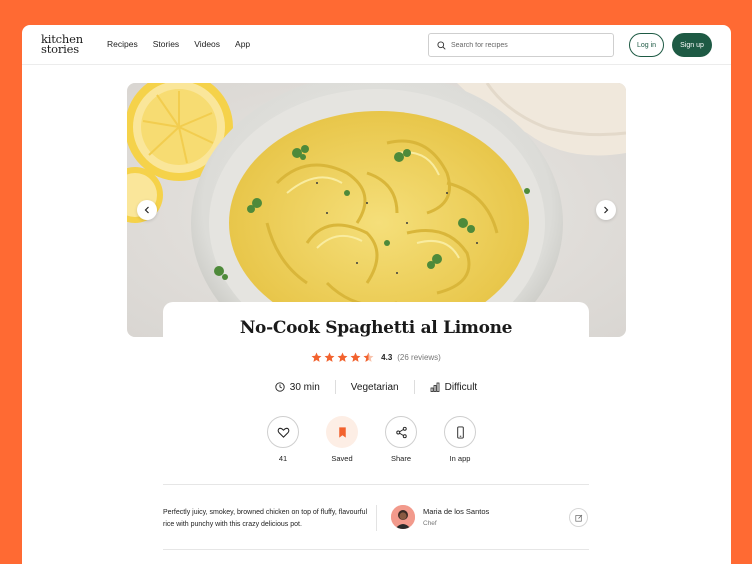 The width and height of the screenshot is (752, 564). Describe the element at coordinates (304, 387) in the screenshot. I see `meta-time-label: 30 min` at that location.